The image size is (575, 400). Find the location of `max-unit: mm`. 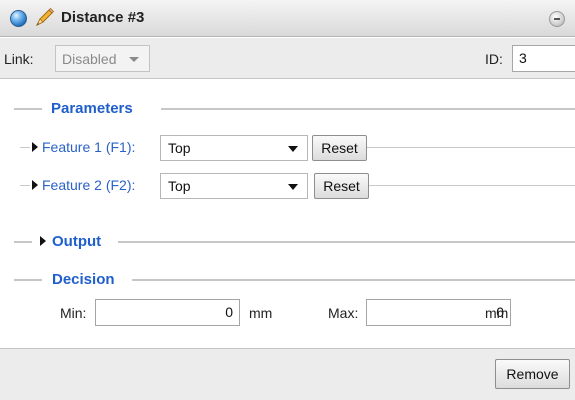

max-unit: mm is located at coordinates (497, 313).